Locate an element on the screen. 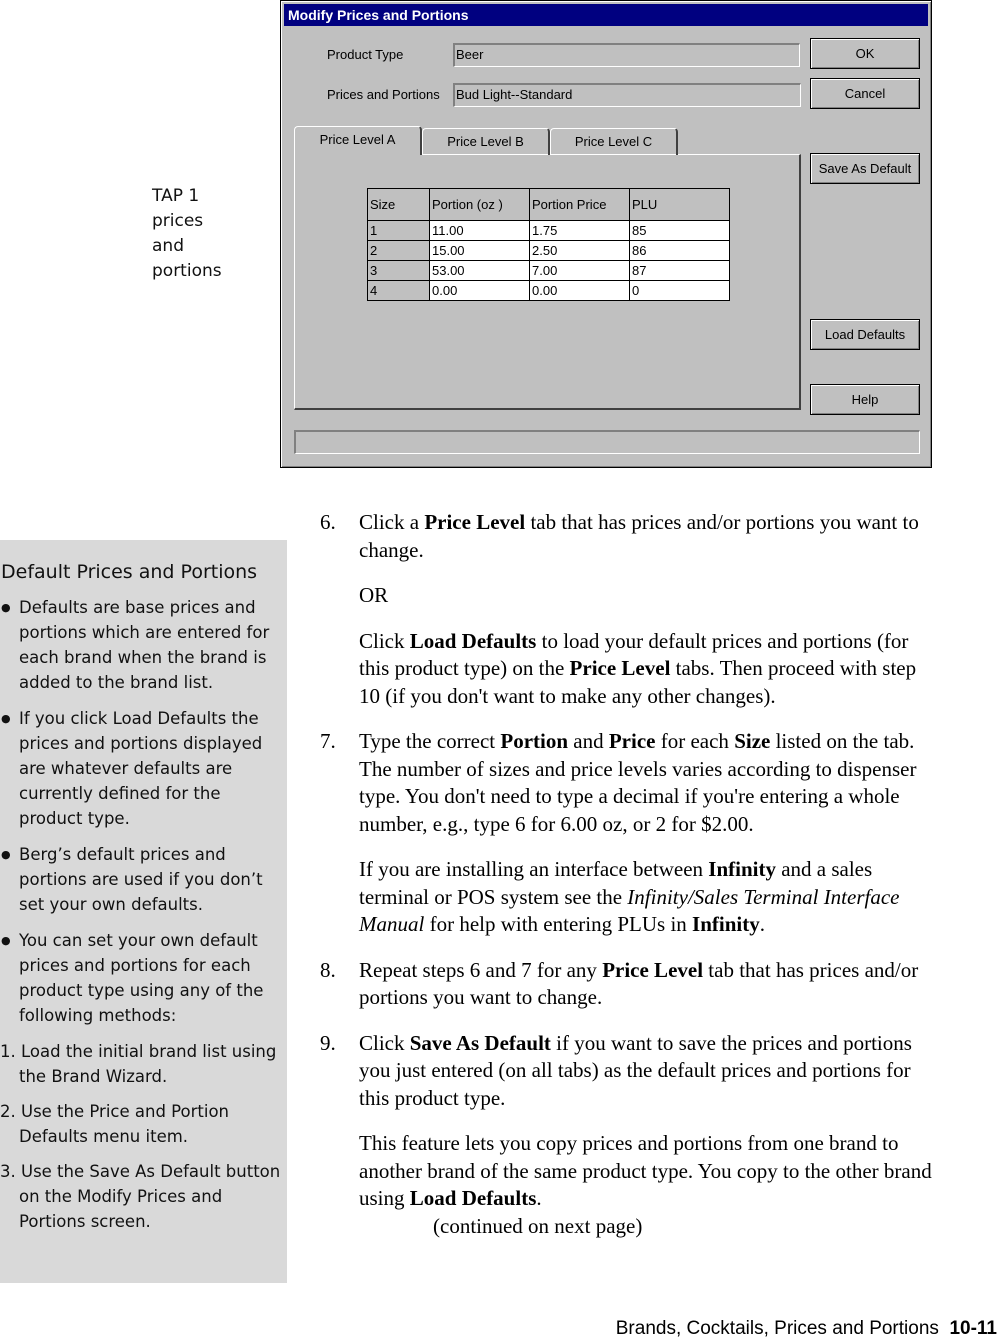 The height and width of the screenshot is (1341, 997). help-button: Help is located at coordinates (865, 399).